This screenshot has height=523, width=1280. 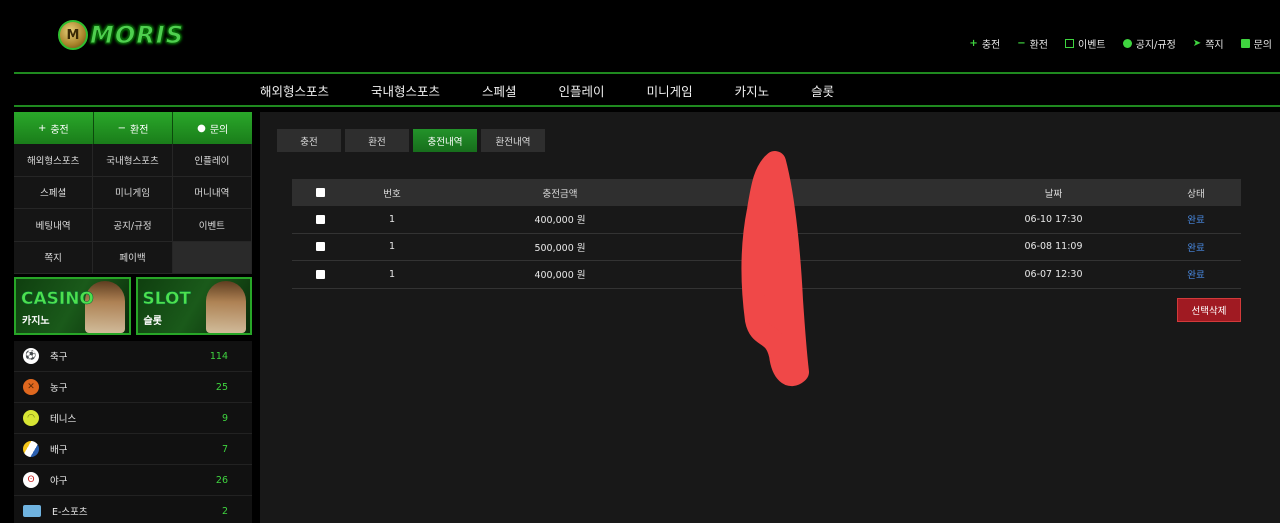 I want to click on site-logo: M MORIS, so click(x=121, y=35).